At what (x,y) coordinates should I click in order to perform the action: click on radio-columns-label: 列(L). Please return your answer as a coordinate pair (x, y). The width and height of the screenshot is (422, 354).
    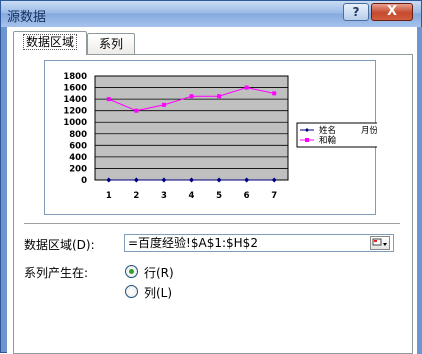
    Looking at the image, I should click on (158, 293).